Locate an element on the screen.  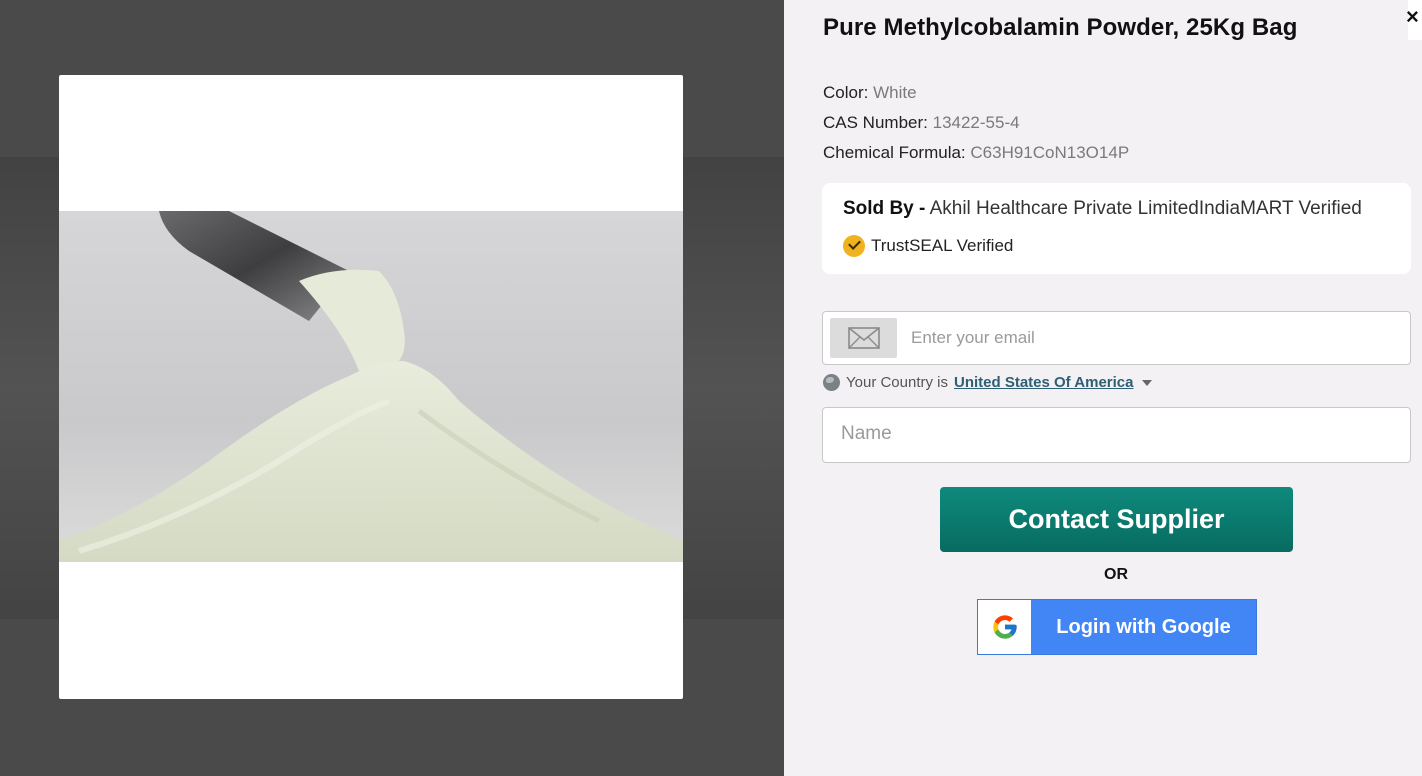
name-input is located at coordinates (1111, 434).